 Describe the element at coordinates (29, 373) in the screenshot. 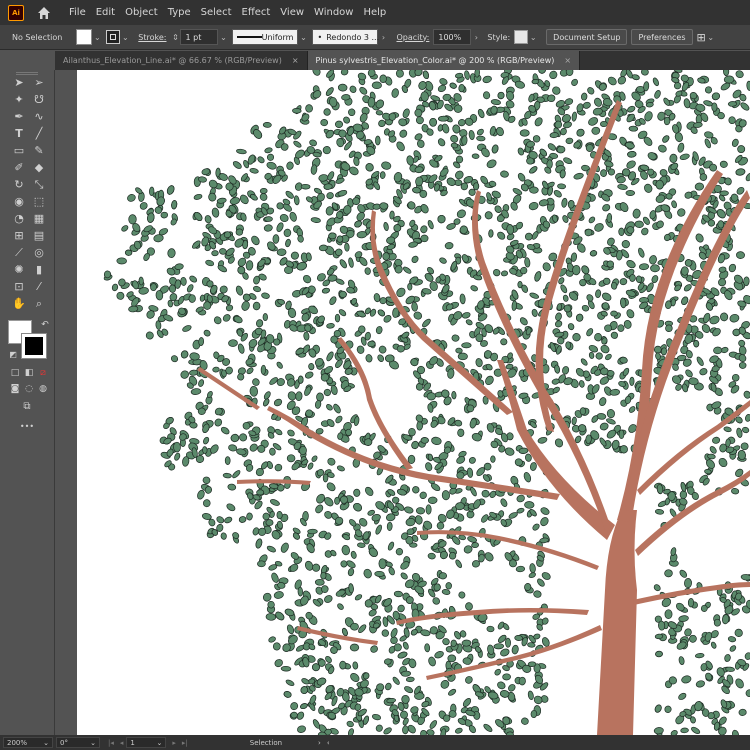

I see `gradient-mode-icon: ◧` at that location.